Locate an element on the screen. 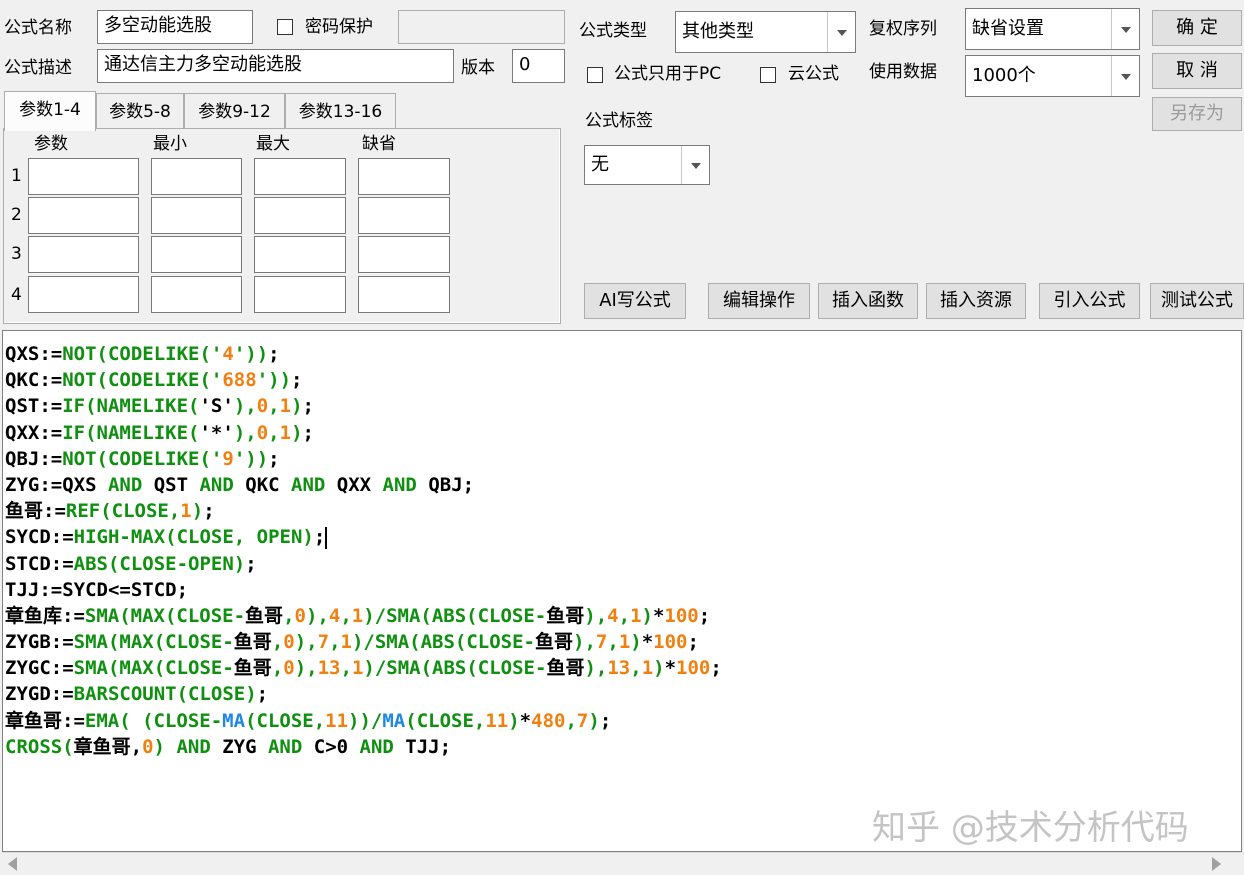 This screenshot has height=875, width=1244. pc-only-checkbox is located at coordinates (595, 75).